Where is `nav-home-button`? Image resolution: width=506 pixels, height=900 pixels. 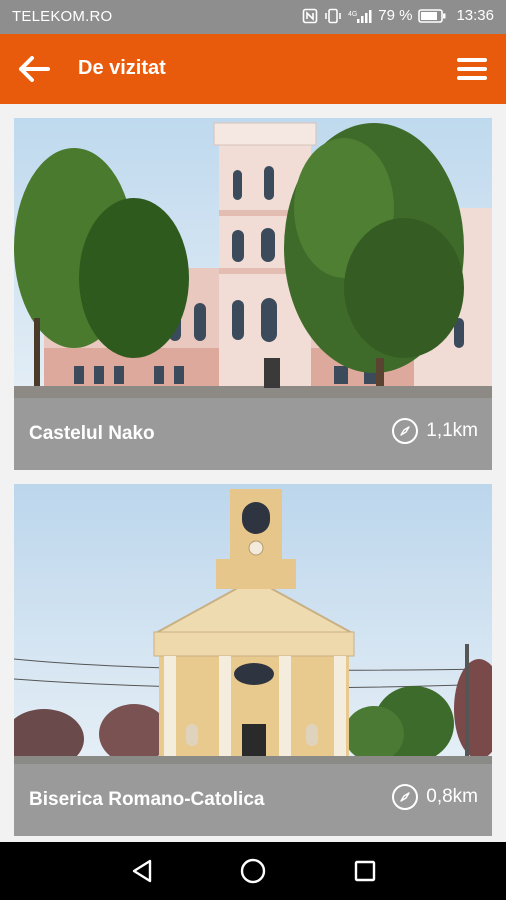 nav-home-button is located at coordinates (253, 871).